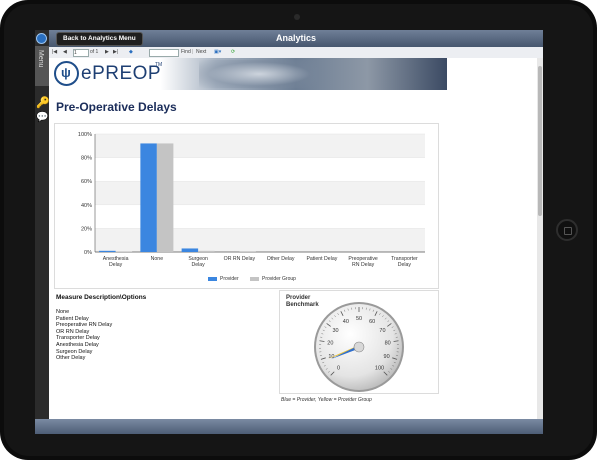  I want to click on page-number-input: 1, so click(81, 53).